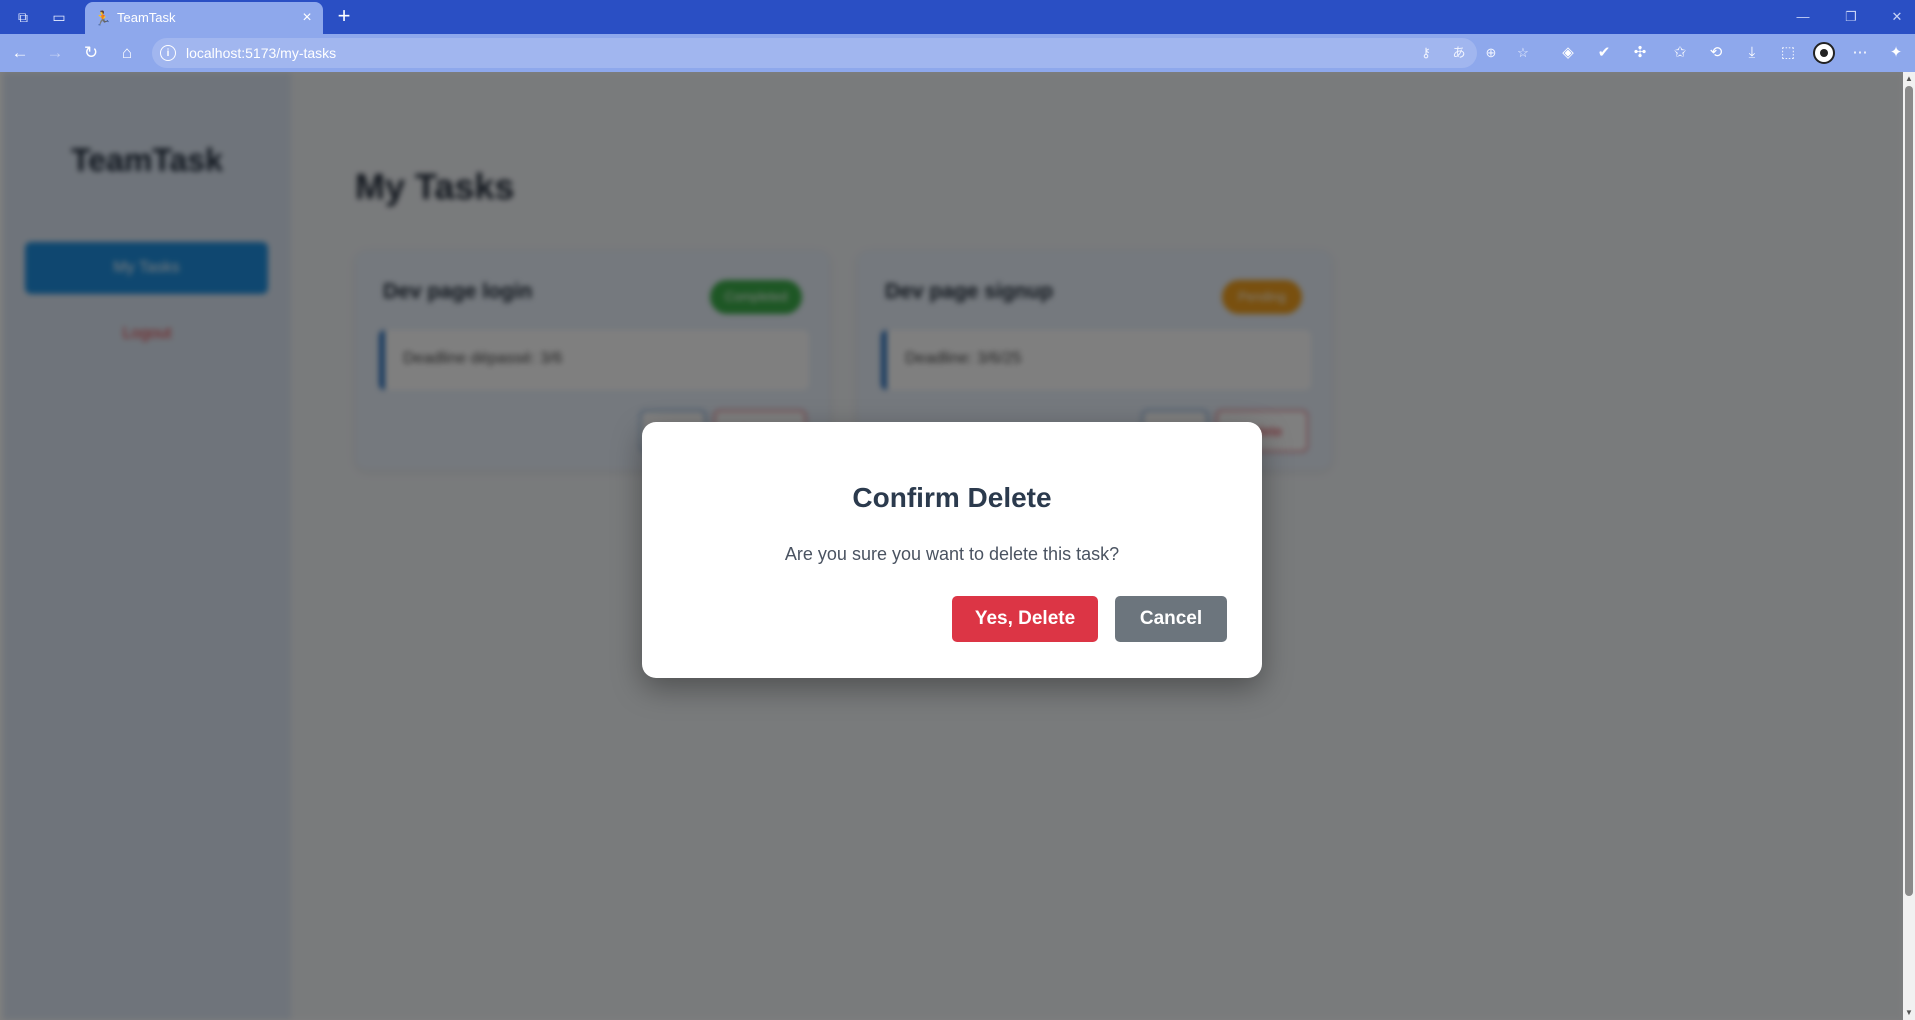 The height and width of the screenshot is (1020, 1915). Describe the element at coordinates (59, 17) in the screenshot. I see `tab-actions-icon: ▭` at that location.